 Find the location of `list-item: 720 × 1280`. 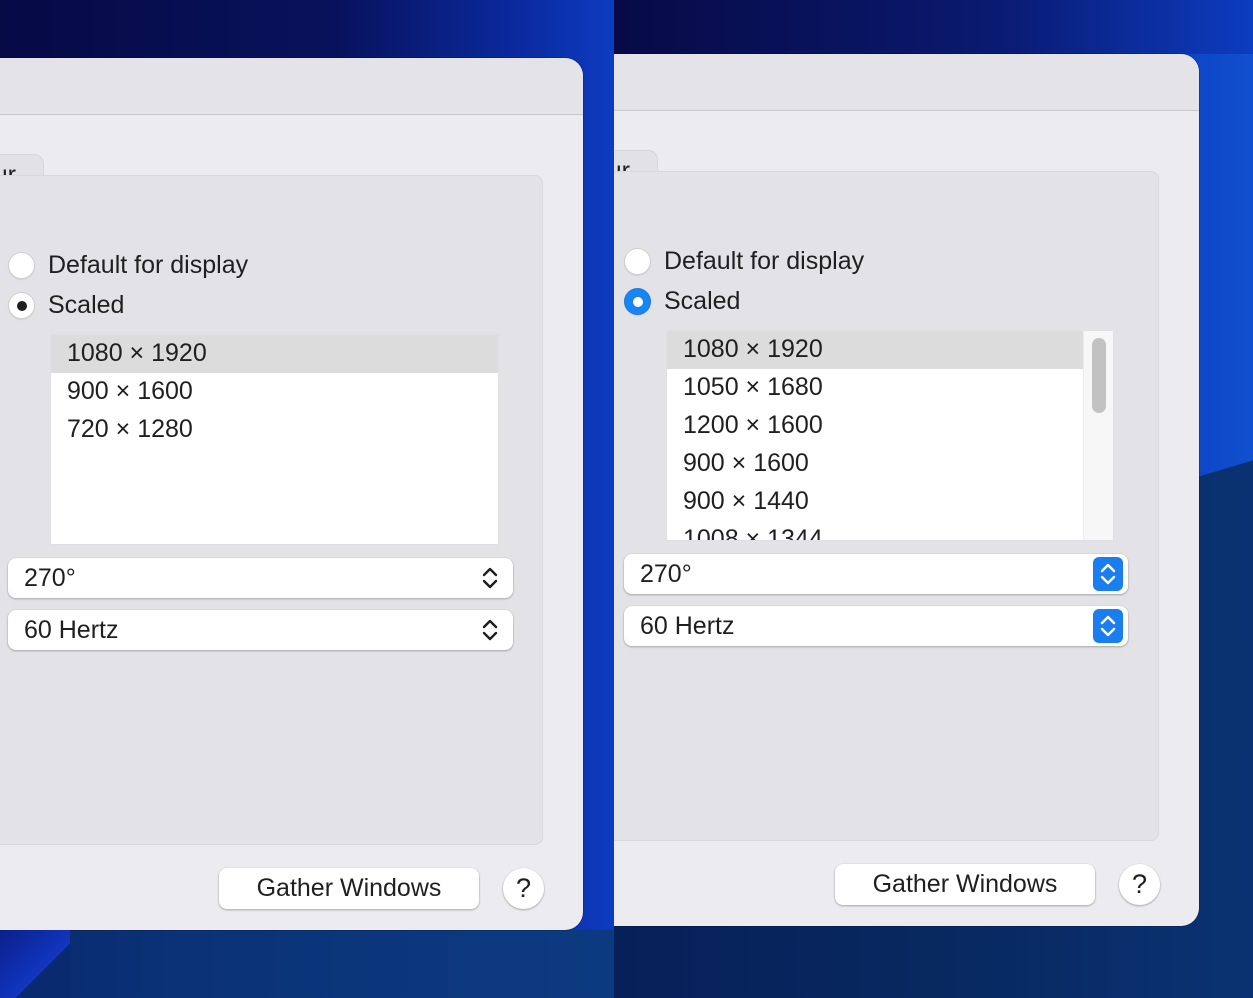

list-item: 720 × 1280 is located at coordinates (274, 430).